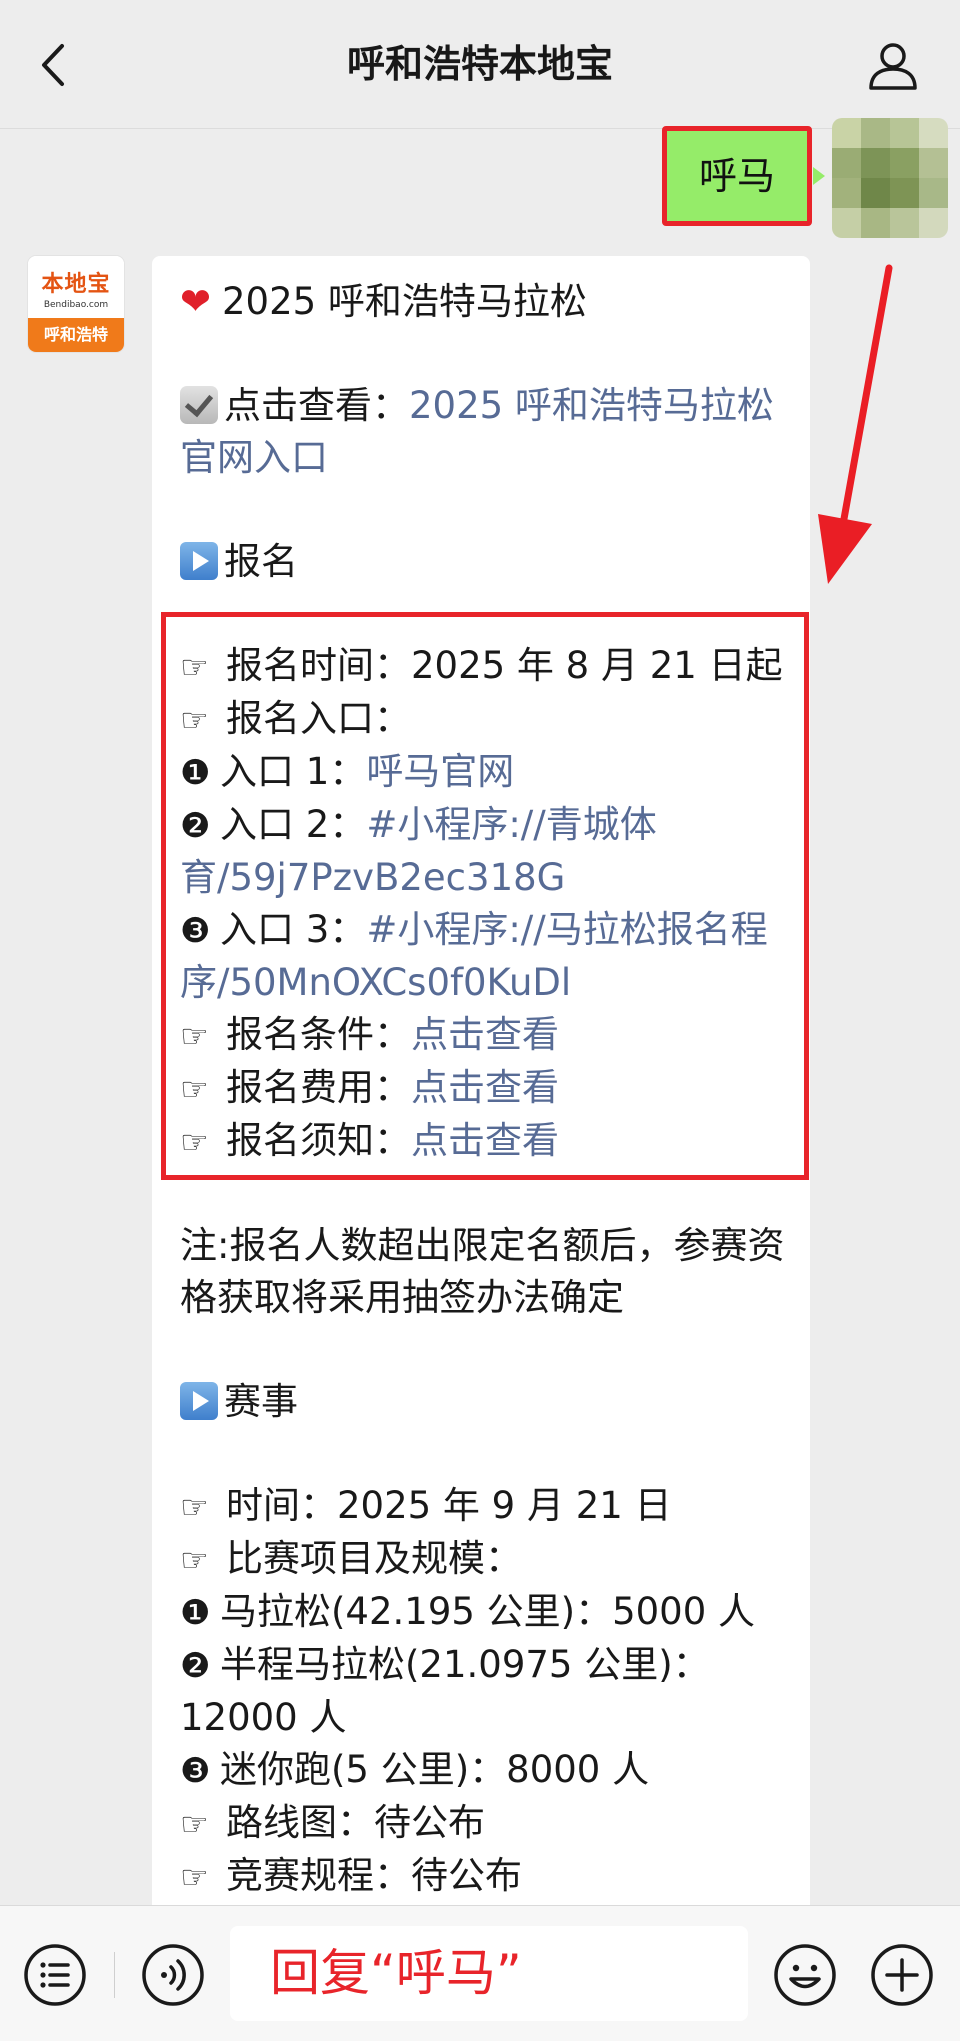  I want to click on logo-top: 本地宝 Bendibao.com, so click(76, 287).